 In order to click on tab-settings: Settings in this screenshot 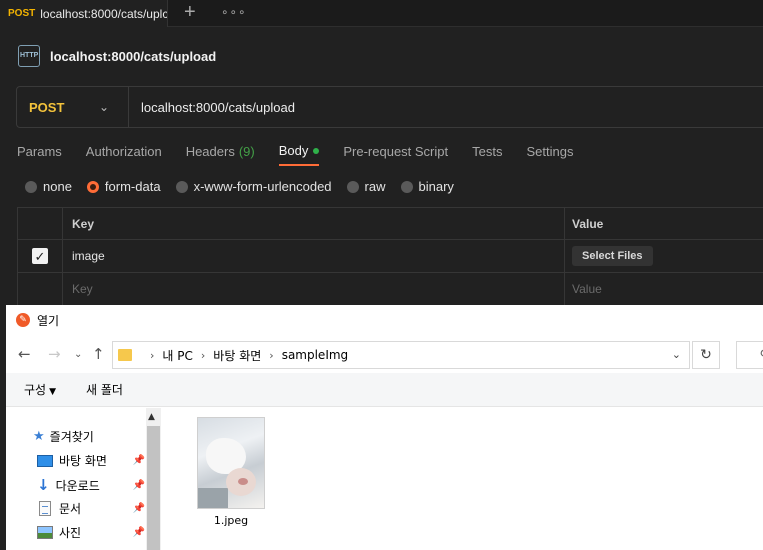, I will do `click(549, 154)`.